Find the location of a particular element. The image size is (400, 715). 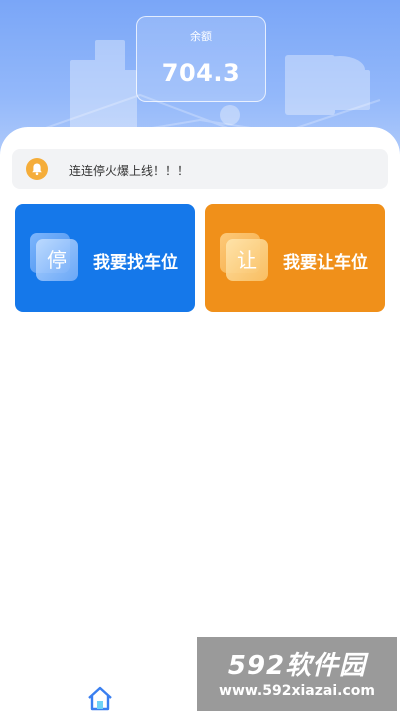

bell-icon is located at coordinates (37, 169).